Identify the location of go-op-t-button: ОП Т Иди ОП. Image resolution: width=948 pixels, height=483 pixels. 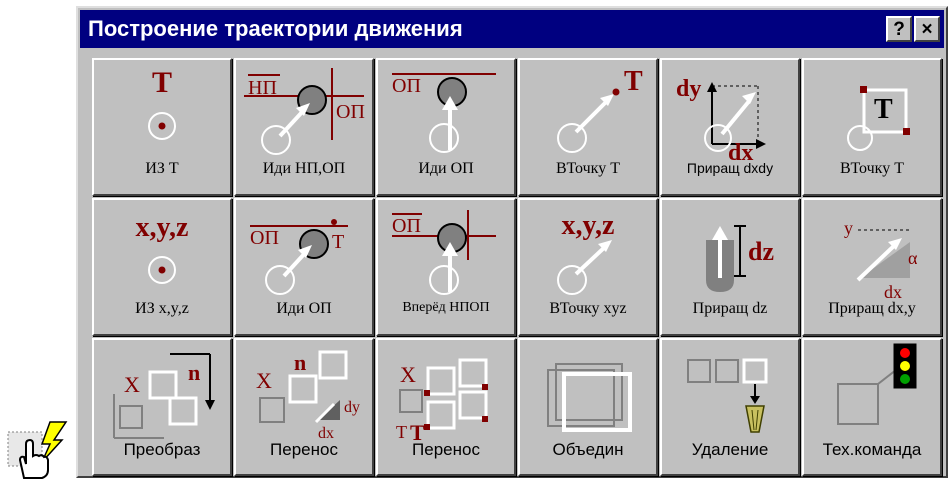
(304, 267).